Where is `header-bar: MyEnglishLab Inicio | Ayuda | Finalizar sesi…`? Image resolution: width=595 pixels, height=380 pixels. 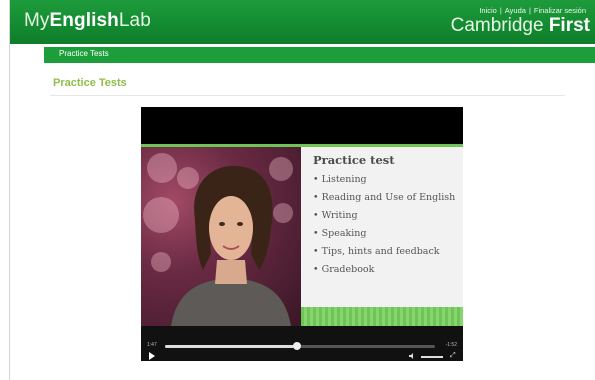
header-bar: MyEnglishLab Inicio | Ayuda | Finalizar sesi… is located at coordinates (302, 22).